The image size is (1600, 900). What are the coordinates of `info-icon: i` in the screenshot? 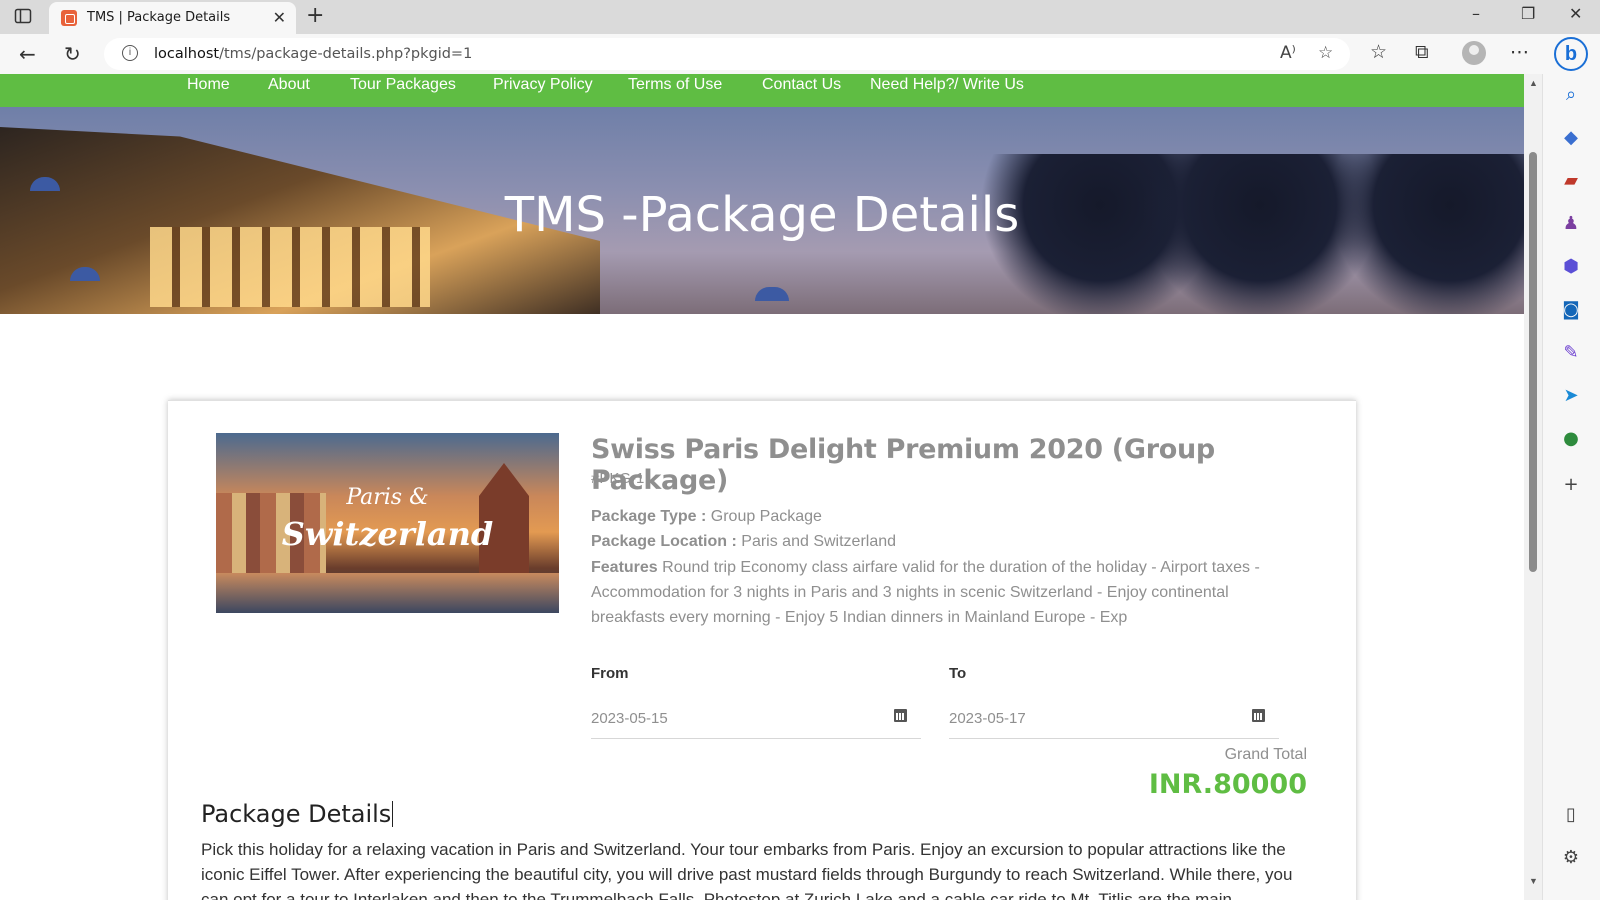 It's located at (130, 53).